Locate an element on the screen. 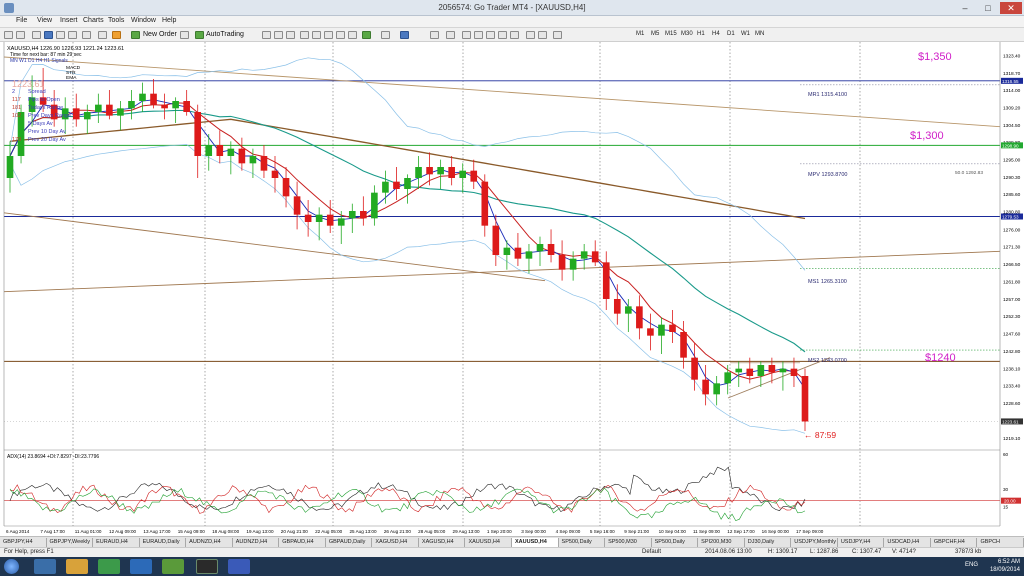  clock-time: 6:52 AM is located at coordinates (1008, 562).